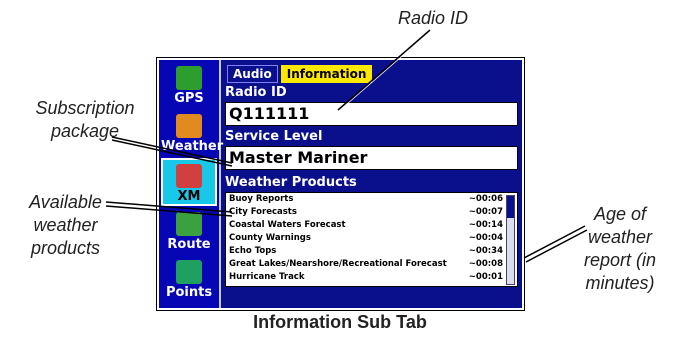  I want to click on weather-icon, so click(189, 126).